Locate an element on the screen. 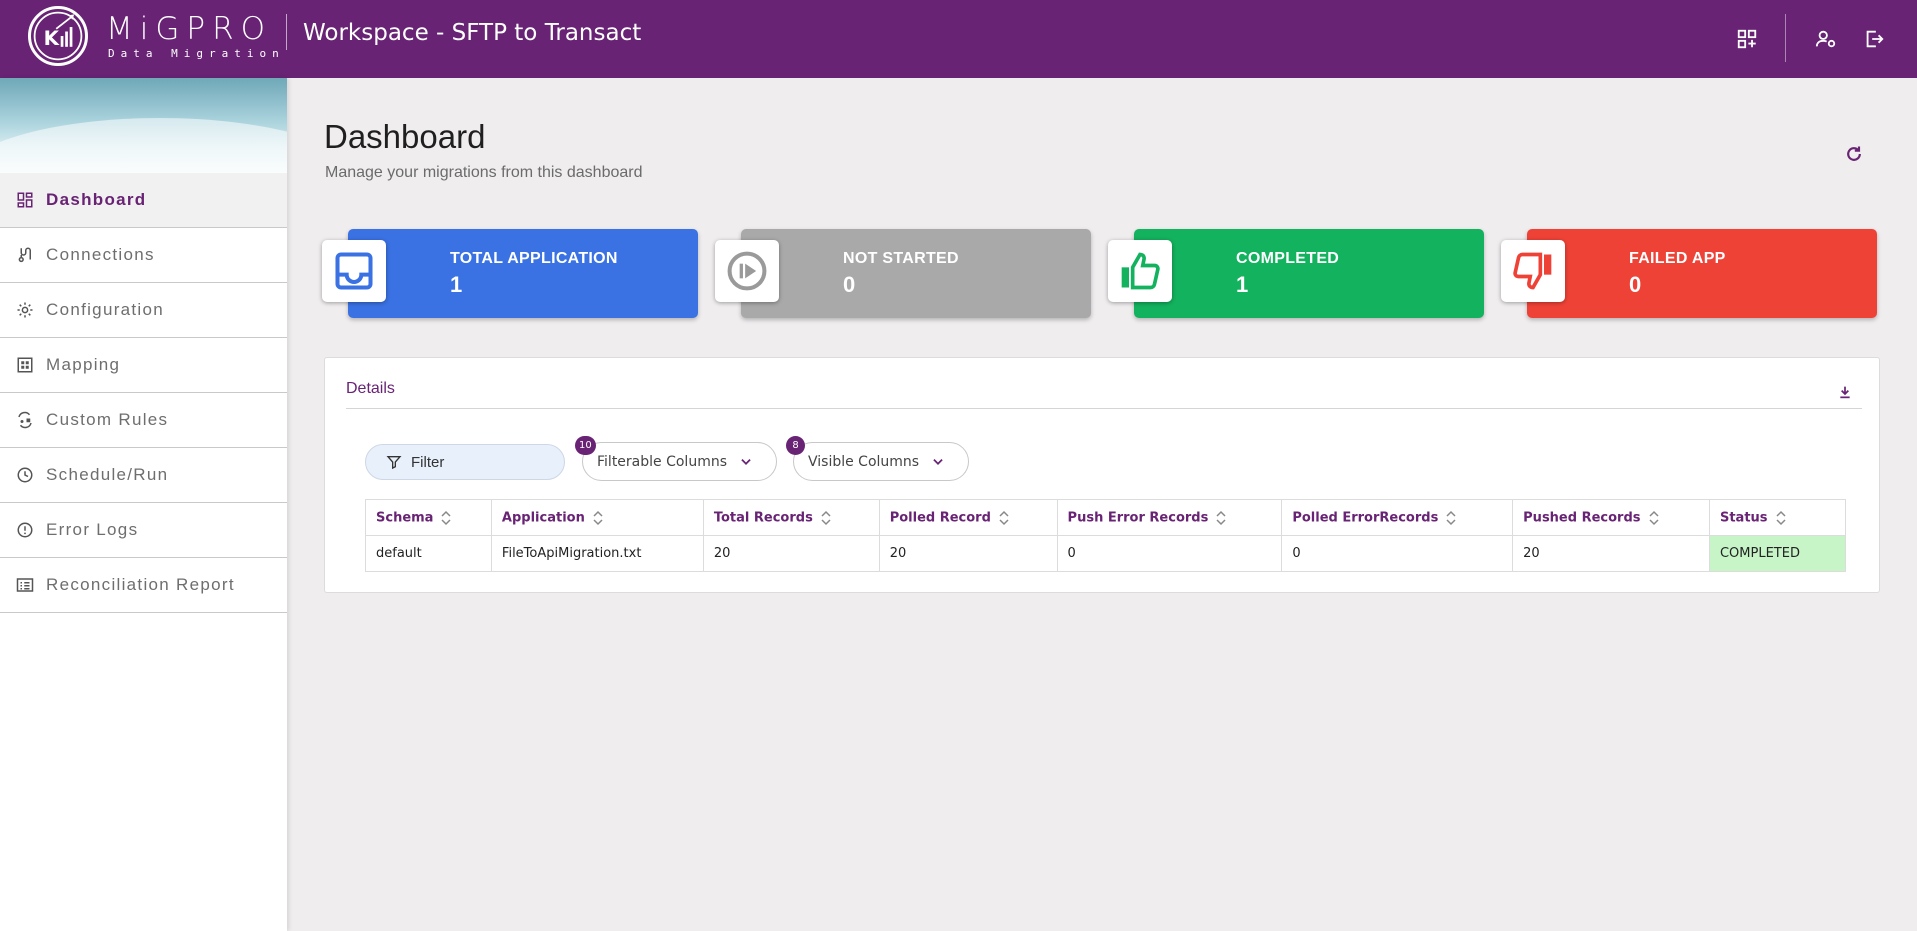 The height and width of the screenshot is (931, 1917). sidebar-item-label: Reconciliation Report is located at coordinates (140, 584).